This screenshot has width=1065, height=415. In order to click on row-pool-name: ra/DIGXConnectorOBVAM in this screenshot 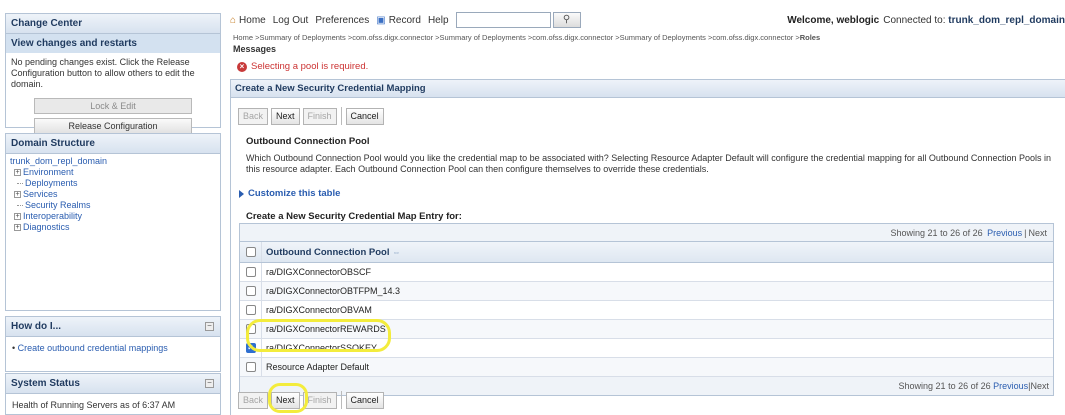, I will do `click(319, 310)`.